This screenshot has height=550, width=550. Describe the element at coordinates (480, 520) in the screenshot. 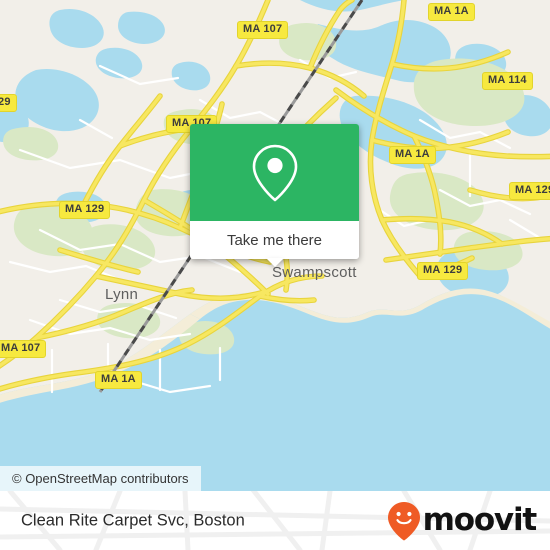

I see `moovit-wordmark: moovit` at that location.